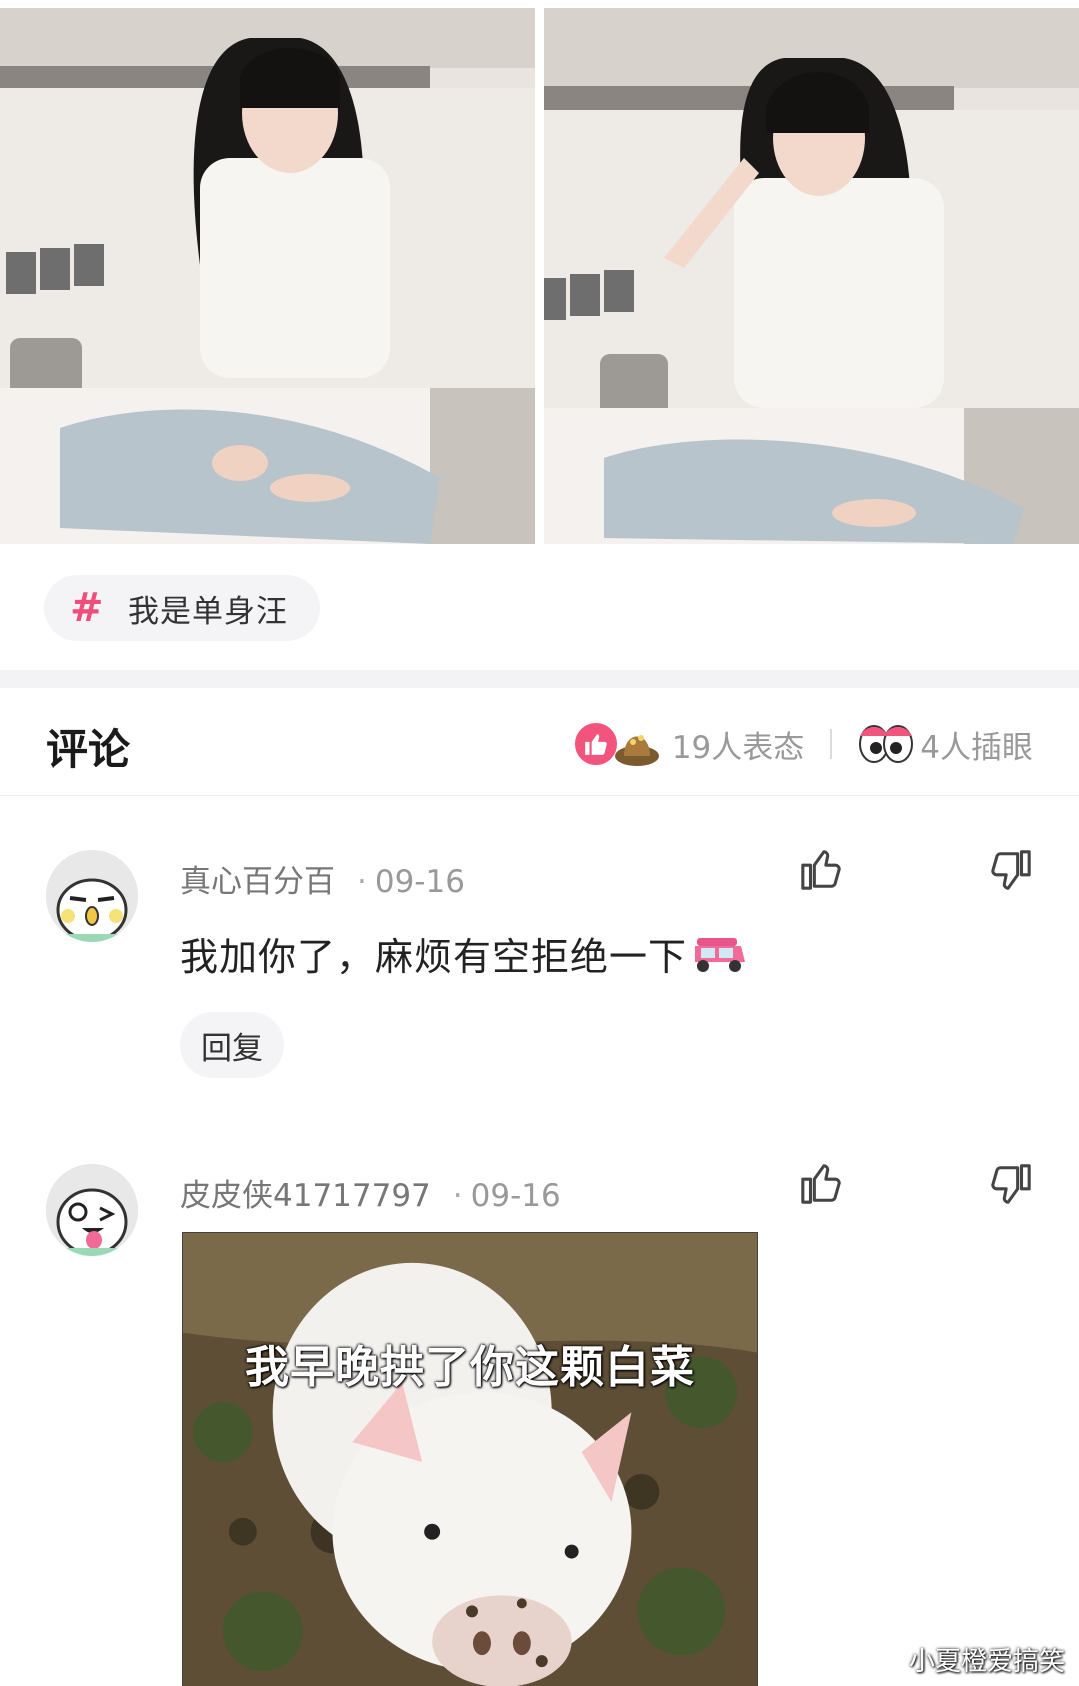  What do you see at coordinates (232, 1045) in the screenshot?
I see `reply-button: 回复` at bounding box center [232, 1045].